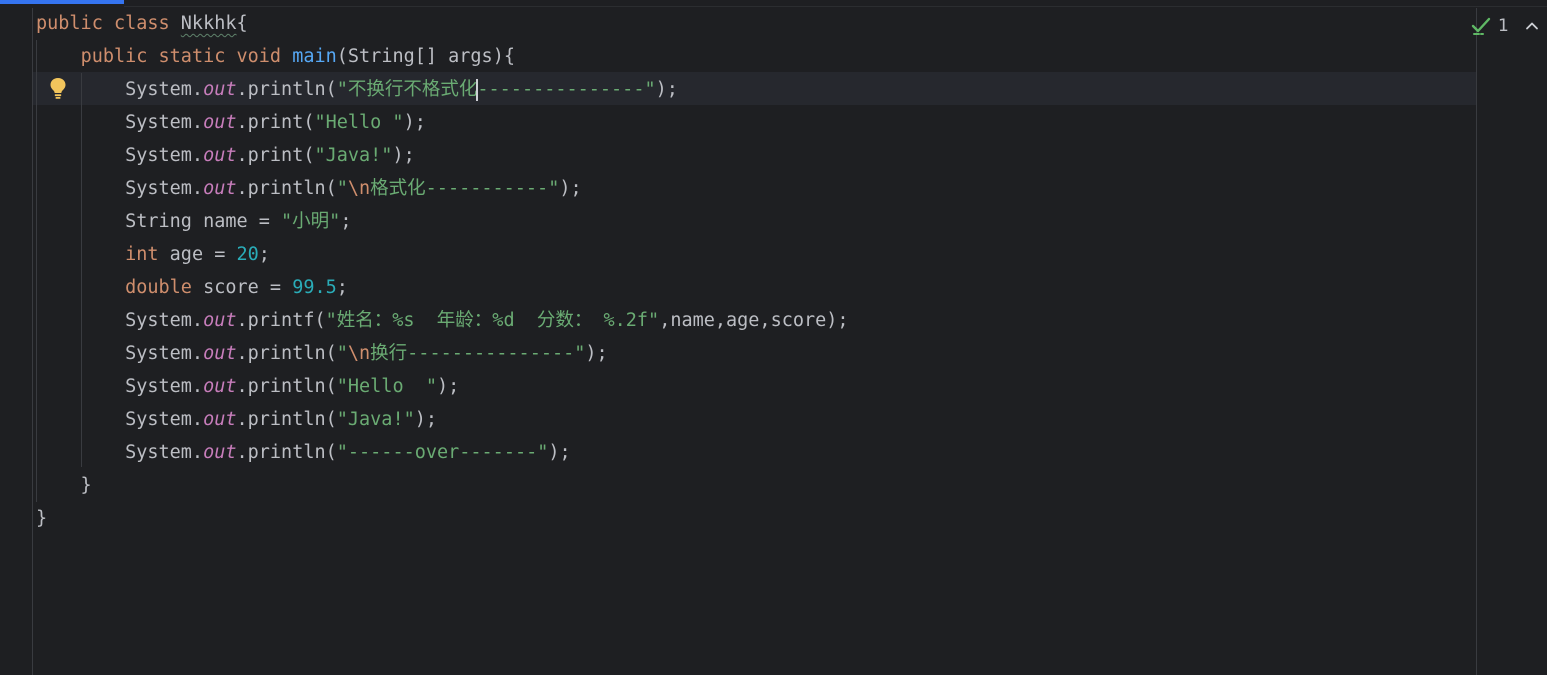 The image size is (1547, 675). I want to click on inspections-count: 1, so click(1503, 26).